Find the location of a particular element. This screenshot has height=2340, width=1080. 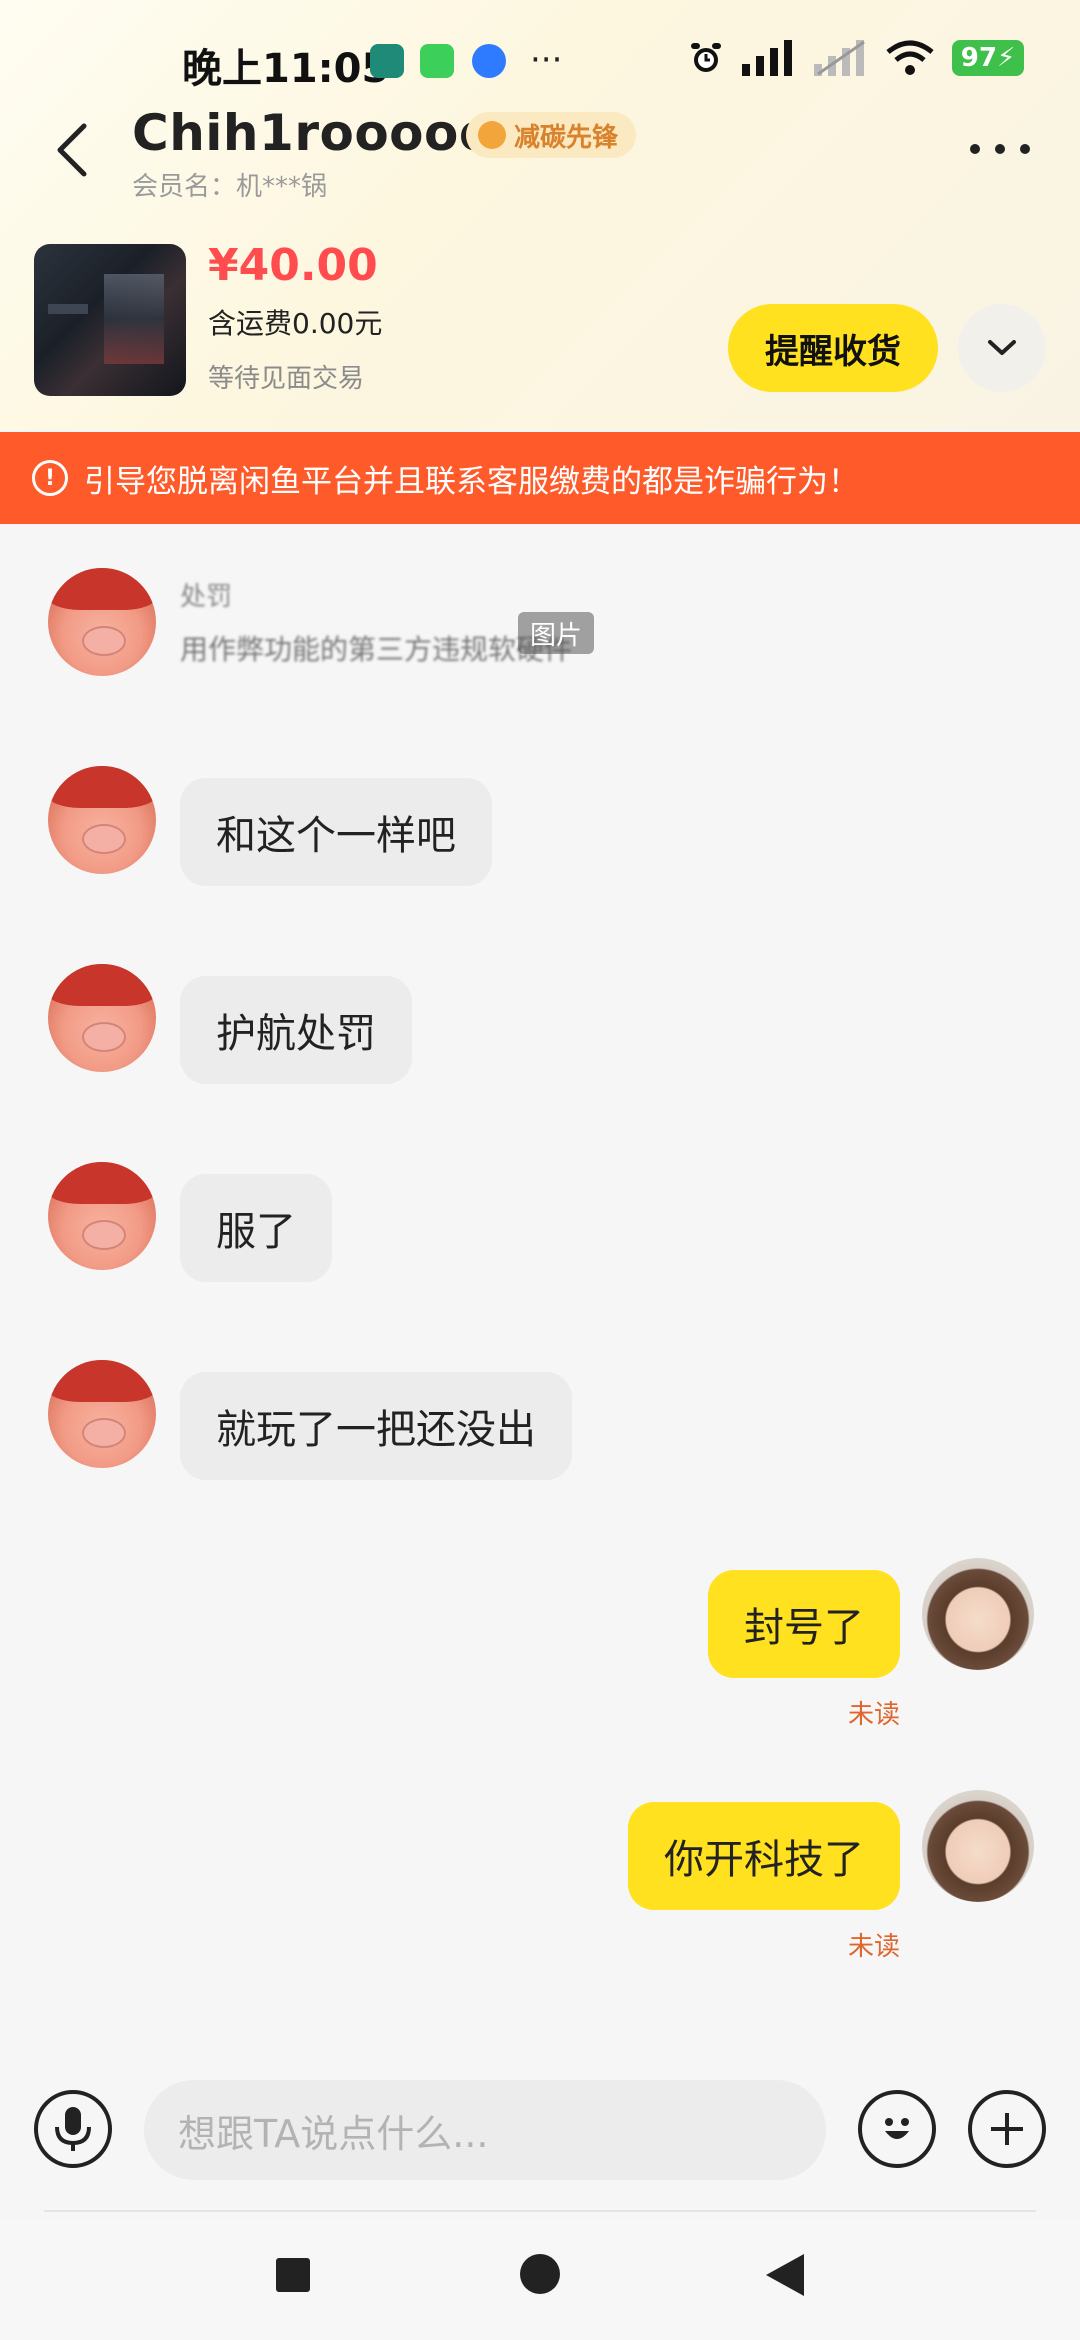

divider is located at coordinates (540, 2211).